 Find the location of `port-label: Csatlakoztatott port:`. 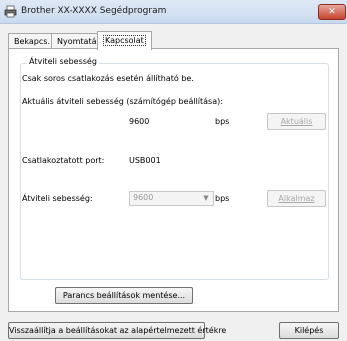

port-label: Csatlakoztatott port: is located at coordinates (63, 160).